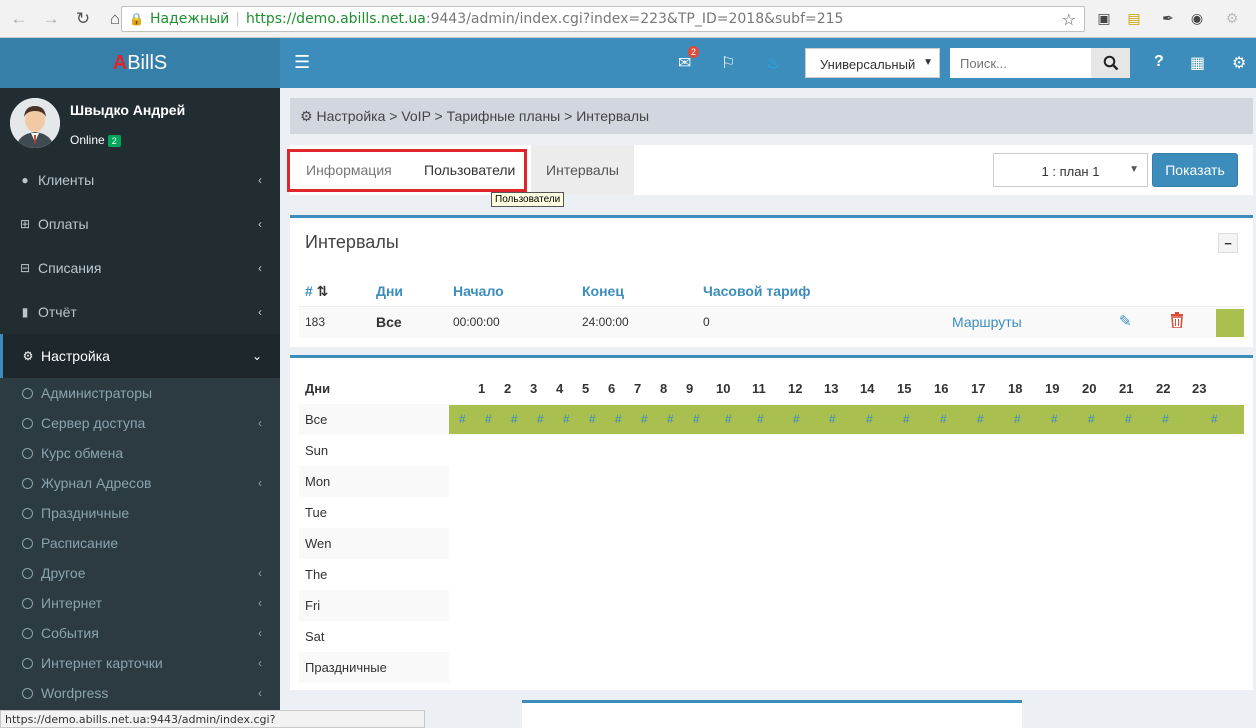  Describe the element at coordinates (140, 663) in the screenshot. I see `submenu-item-internet-cards: Интернет карточки ‹` at that location.